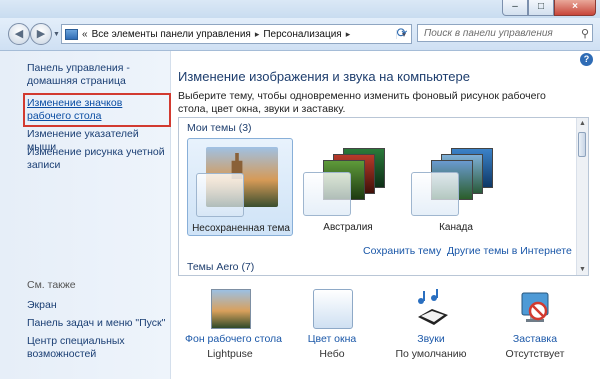  What do you see at coordinates (85, 34) in the screenshot?
I see `address-chevron: «` at bounding box center [85, 34].